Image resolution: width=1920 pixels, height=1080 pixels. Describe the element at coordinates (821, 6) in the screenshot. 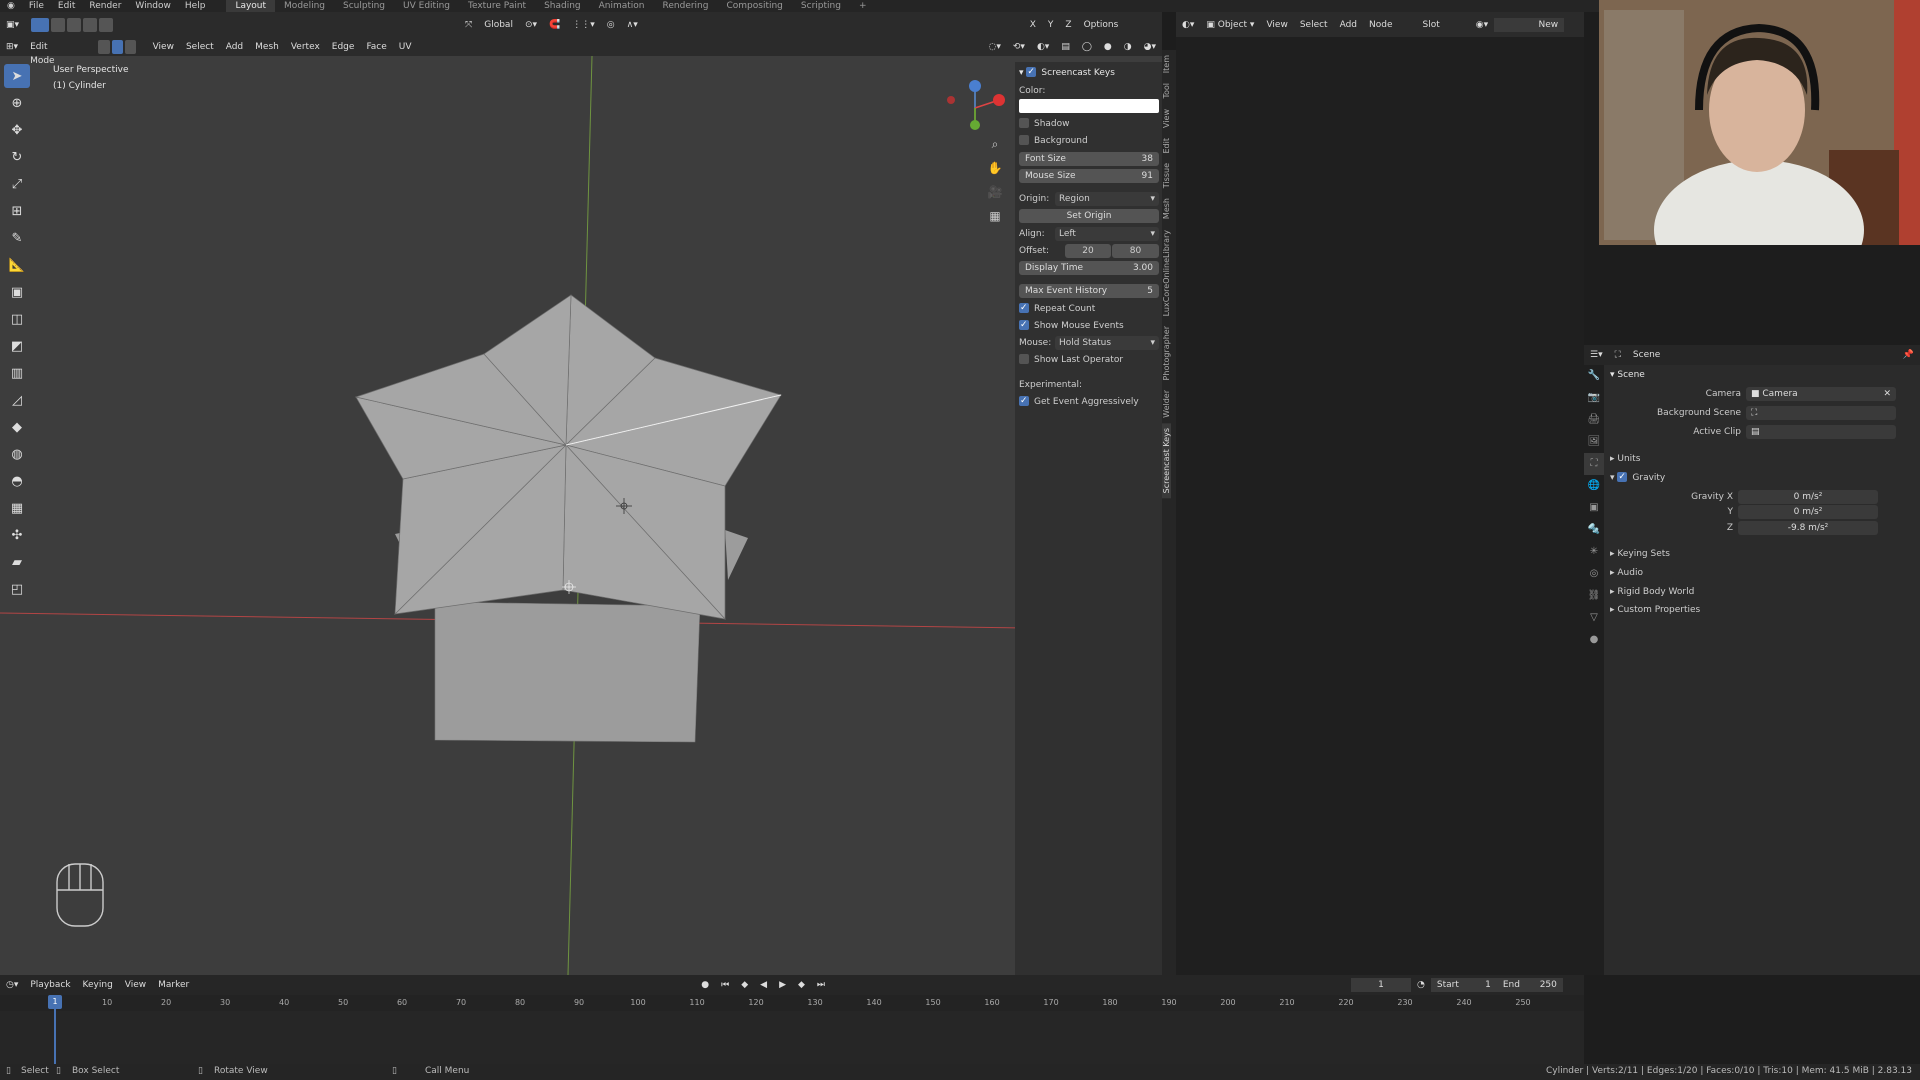

I see `workspace-tab-scripting: Scripting` at that location.